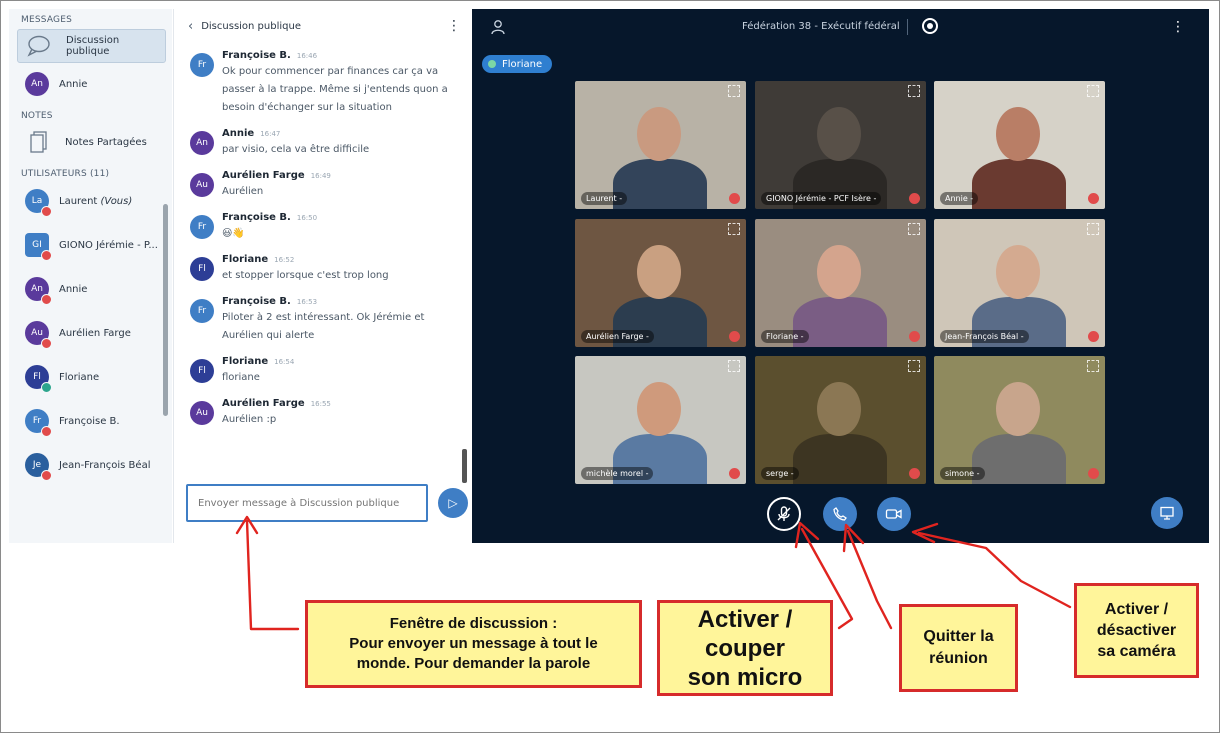 The height and width of the screenshot is (733, 1220). Describe the element at coordinates (604, 198) in the screenshot. I see `participant-label: Laurent -` at that location.